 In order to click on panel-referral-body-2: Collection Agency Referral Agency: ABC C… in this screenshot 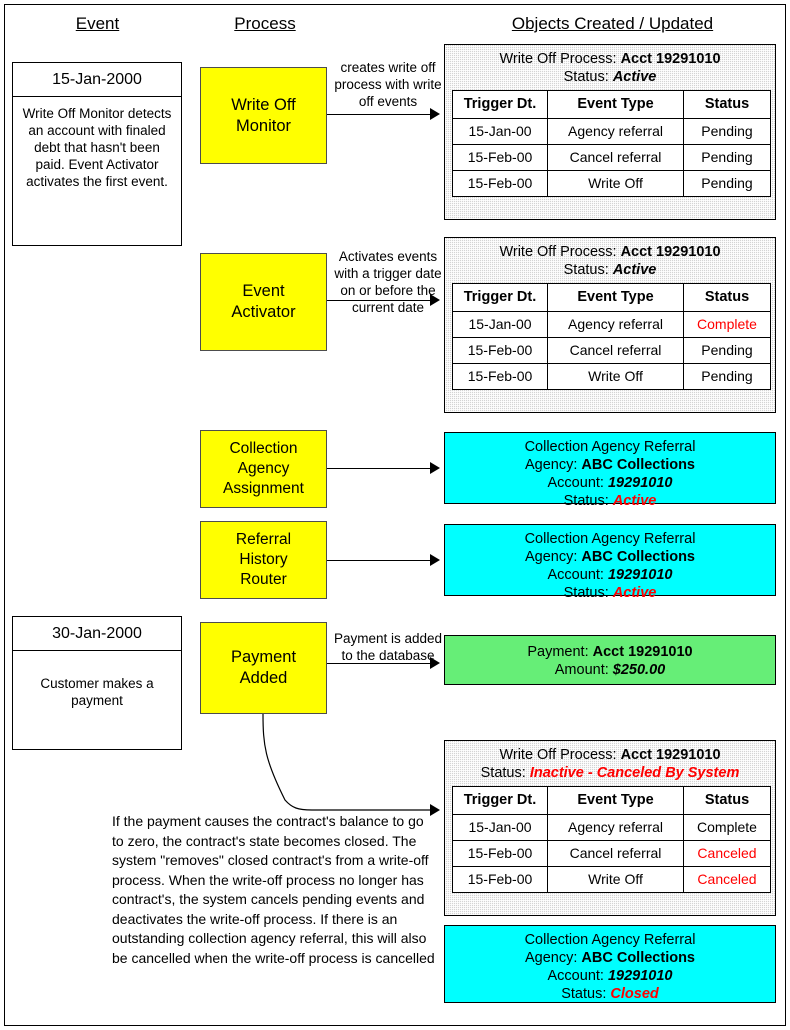, I will do `click(610, 566)`.